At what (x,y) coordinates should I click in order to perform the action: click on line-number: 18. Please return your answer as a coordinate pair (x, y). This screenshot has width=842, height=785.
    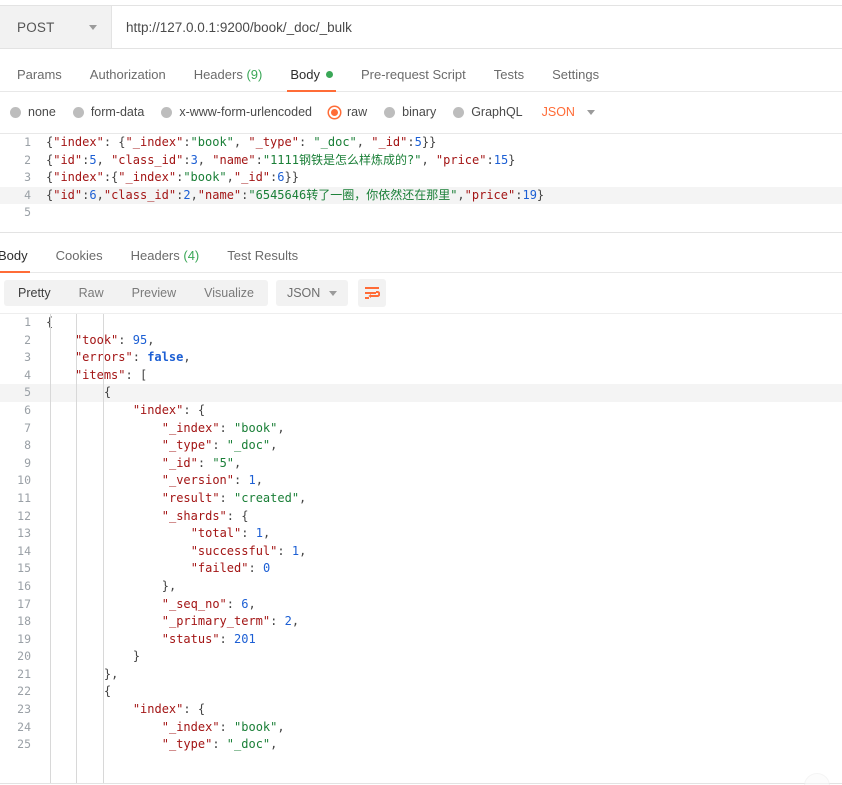
    Looking at the image, I should click on (24, 621).